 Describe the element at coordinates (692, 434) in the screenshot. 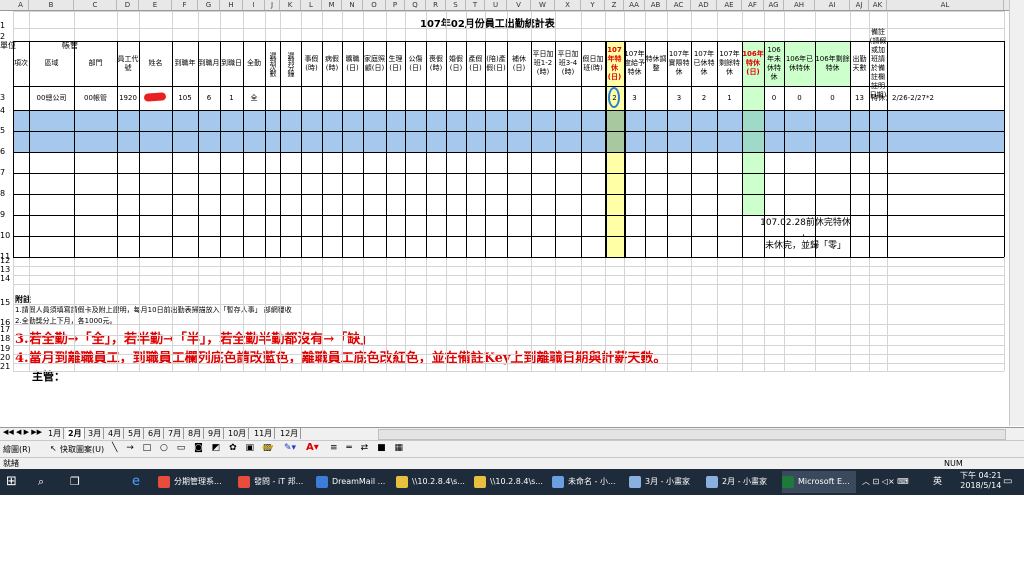

I see `horizontal-scrollbar` at that location.